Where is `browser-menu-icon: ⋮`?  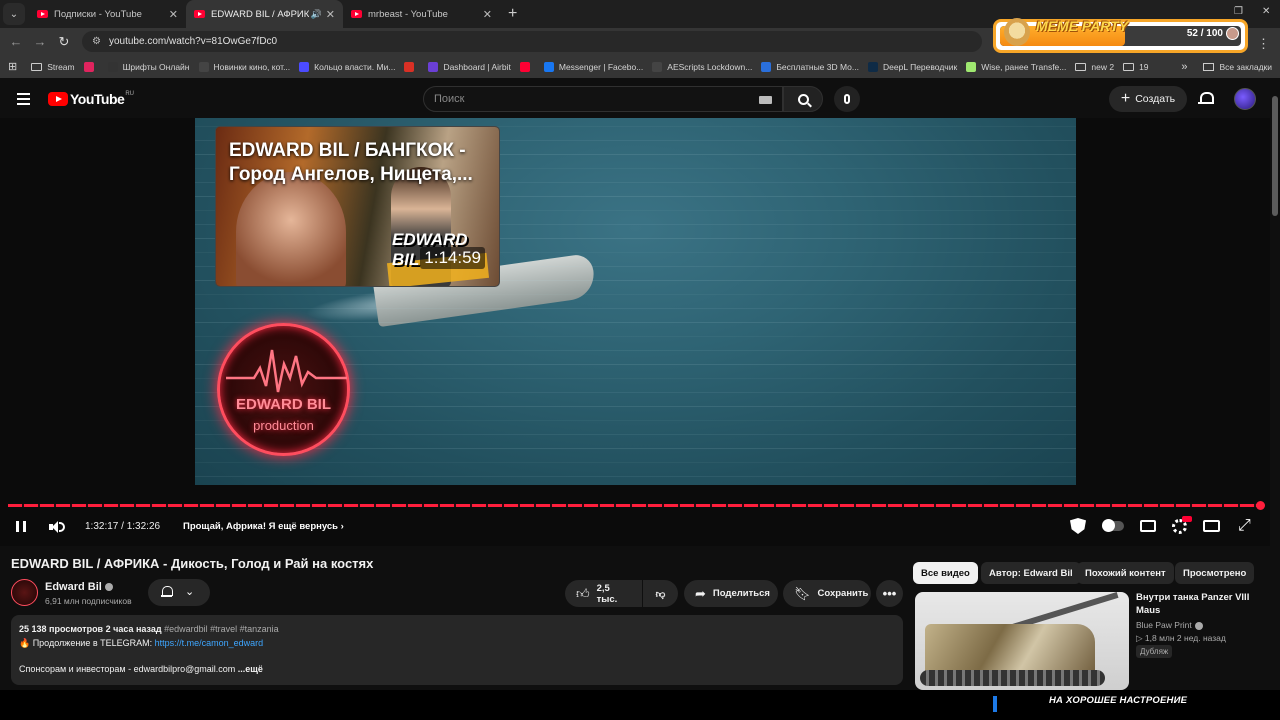 browser-menu-icon: ⋮ is located at coordinates (1263, 44).